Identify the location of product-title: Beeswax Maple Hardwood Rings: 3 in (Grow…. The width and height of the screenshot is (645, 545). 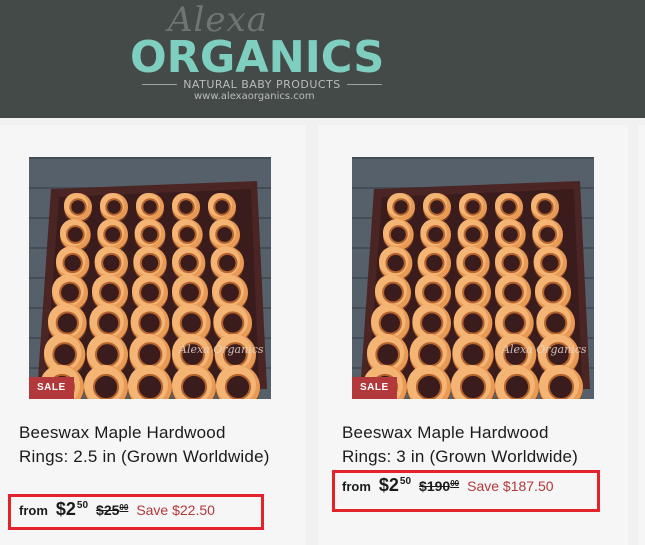
(472, 445).